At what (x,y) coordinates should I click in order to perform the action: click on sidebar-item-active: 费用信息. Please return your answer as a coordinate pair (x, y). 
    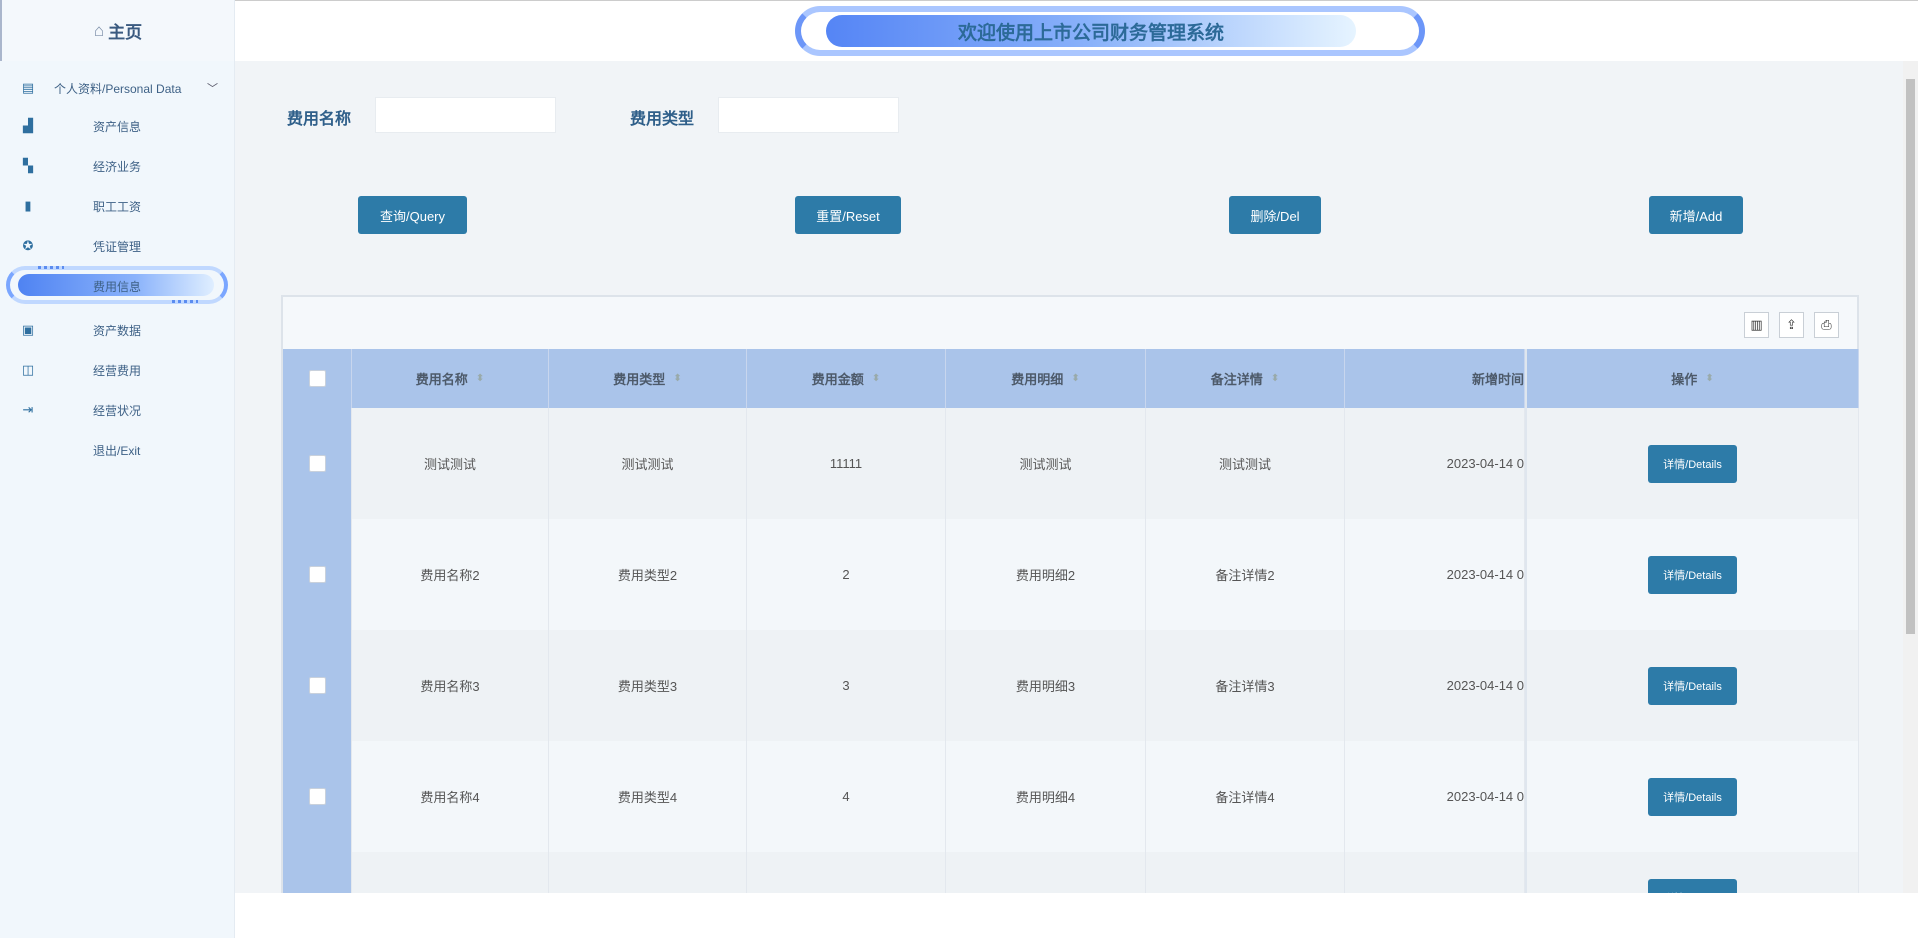
    Looking at the image, I should click on (117, 286).